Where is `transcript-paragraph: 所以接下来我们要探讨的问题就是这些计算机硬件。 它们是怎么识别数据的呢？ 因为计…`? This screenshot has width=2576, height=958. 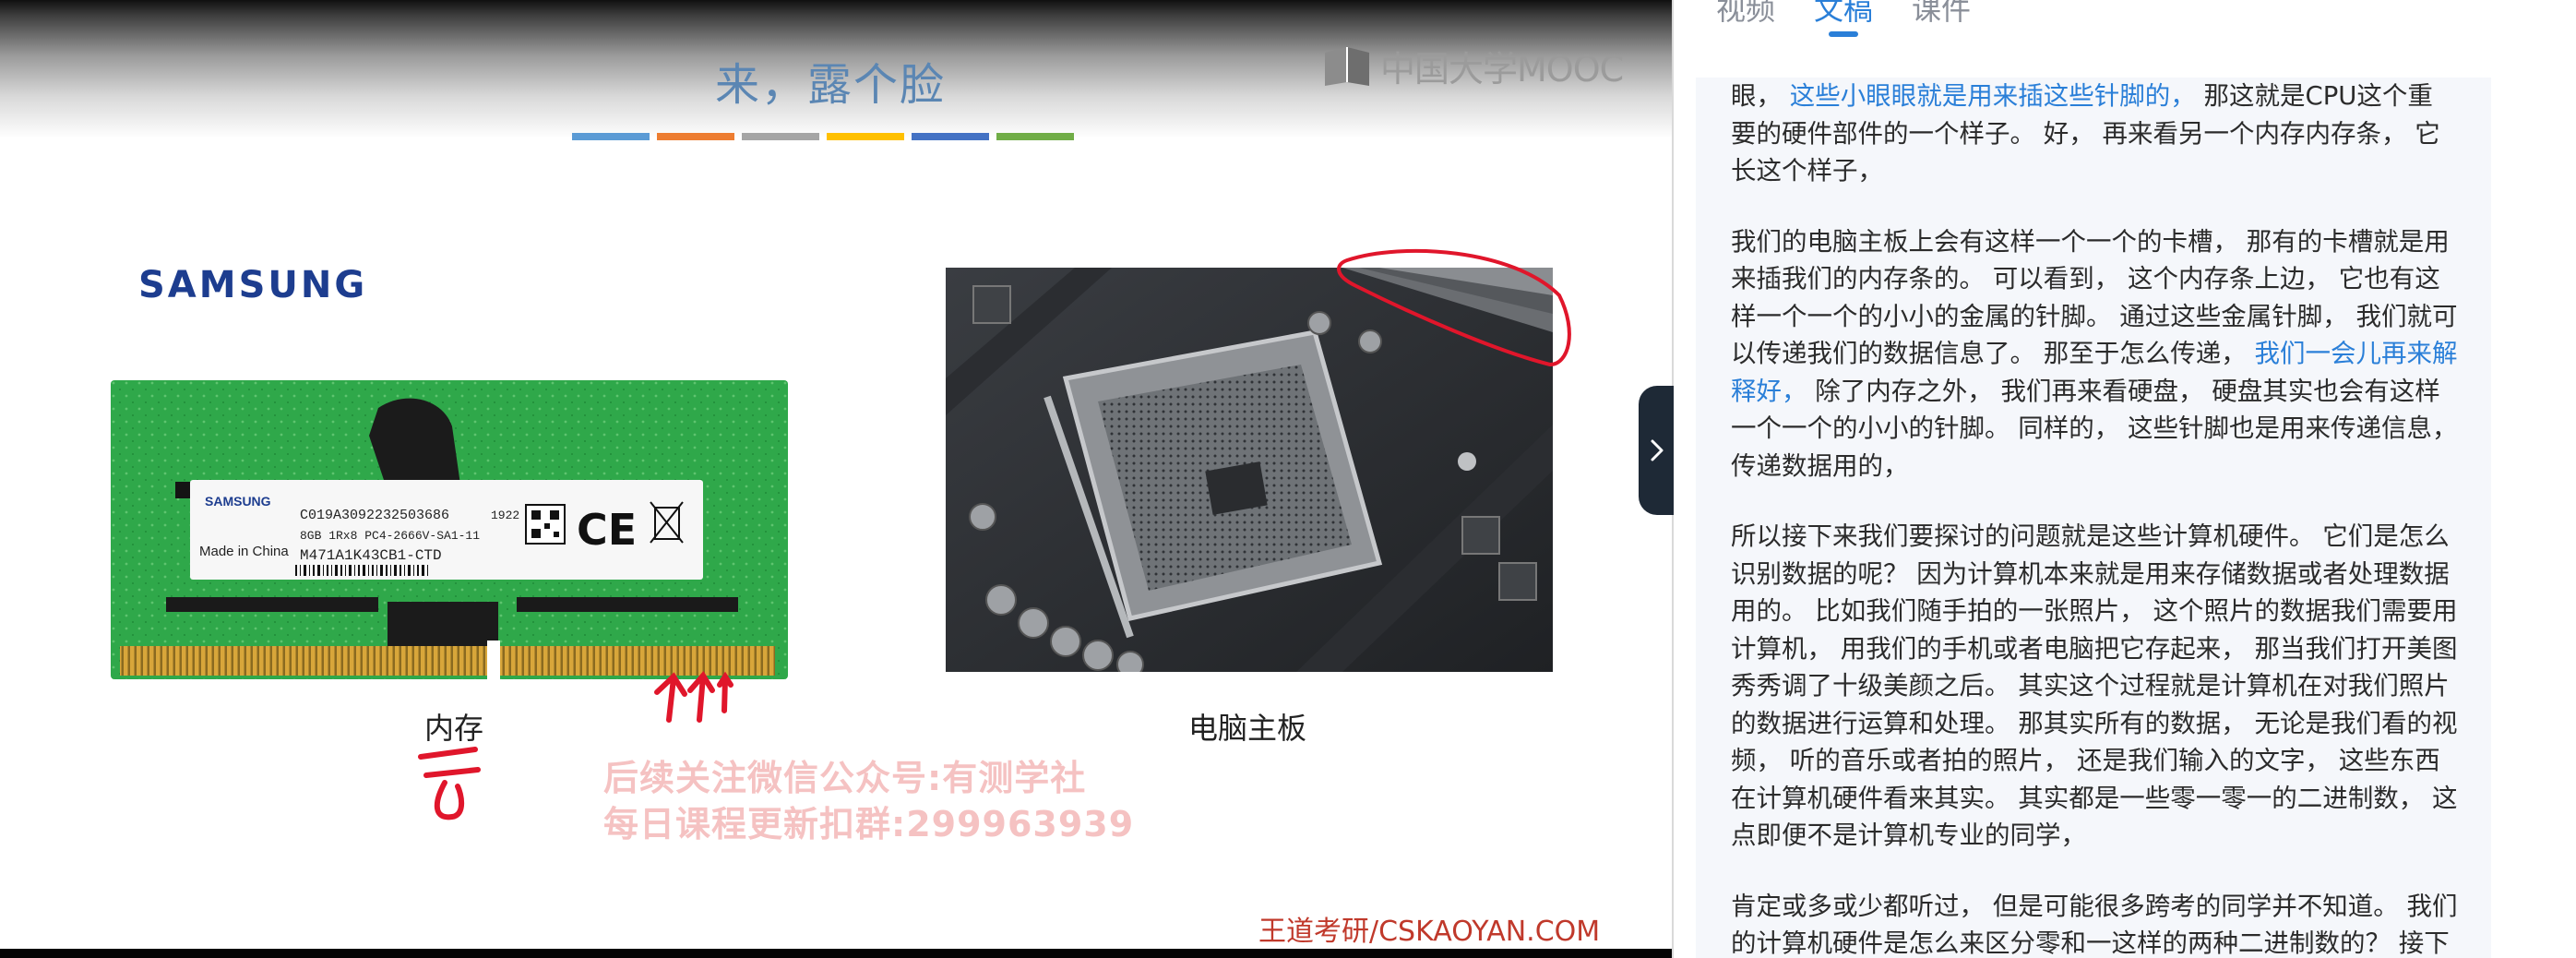
transcript-paragraph: 所以接下来我们要探讨的问题就是这些计算机硬件。 它们是怎么识别数据的呢？ 因为计… is located at coordinates (2094, 685).